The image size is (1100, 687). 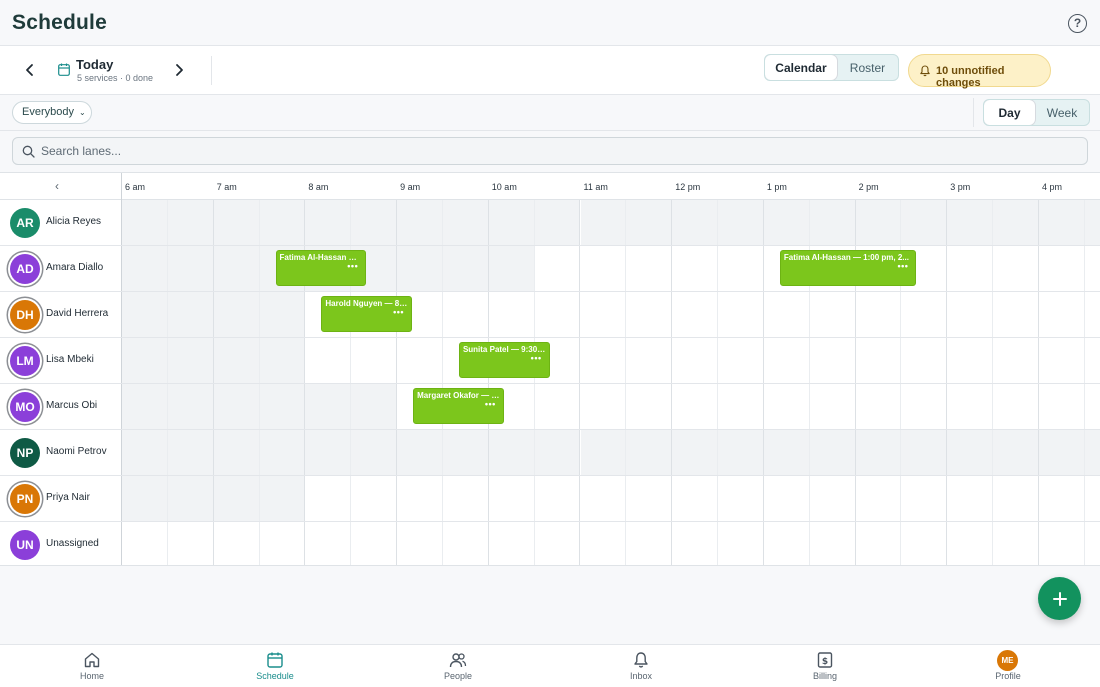 I want to click on chevron-right-icon, so click(x=179, y=70).